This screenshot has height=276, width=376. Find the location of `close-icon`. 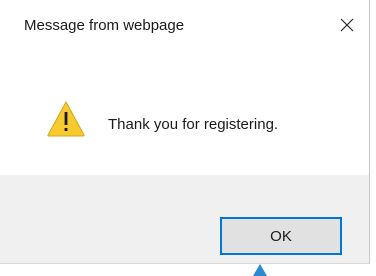

close-icon is located at coordinates (347, 25).